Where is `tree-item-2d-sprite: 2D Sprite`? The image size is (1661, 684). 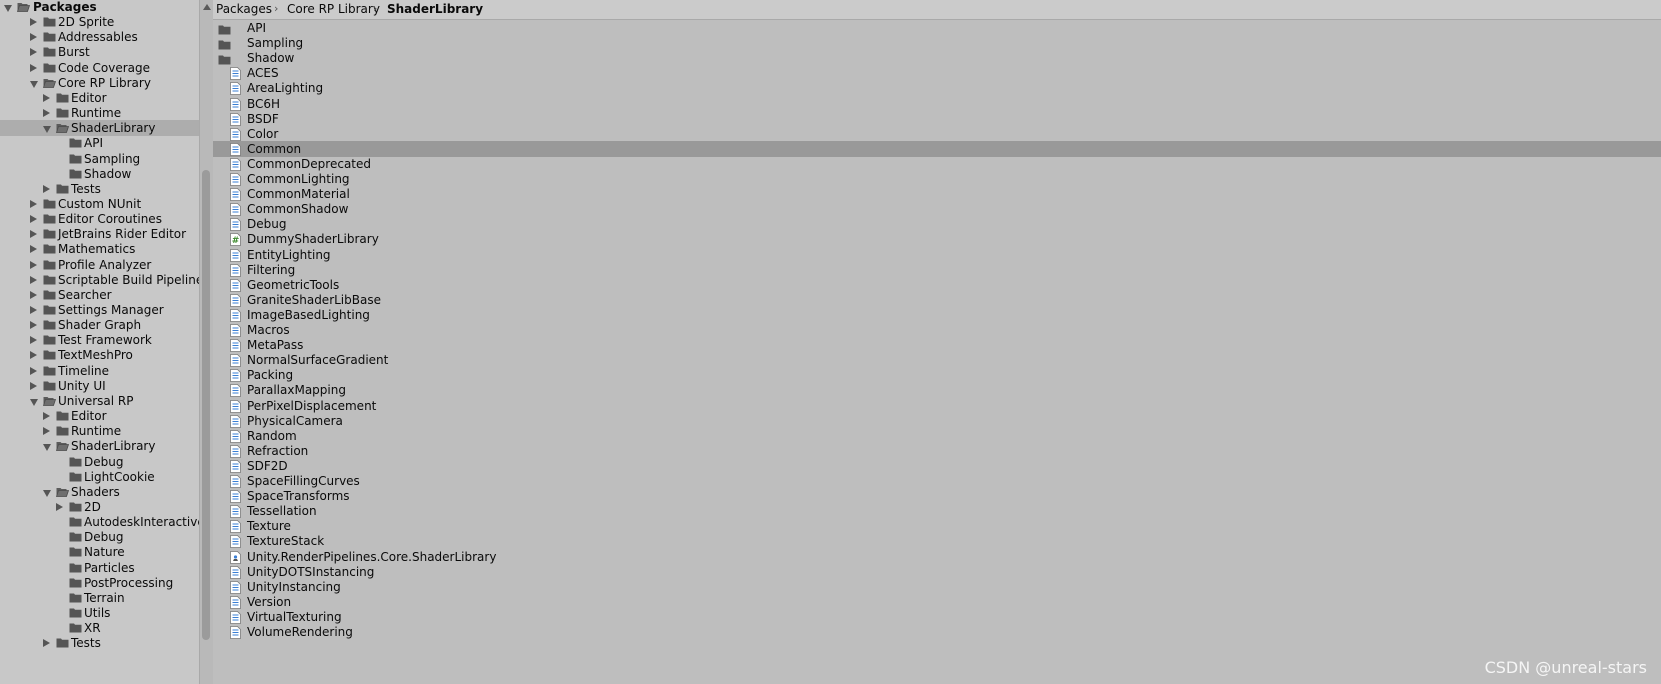
tree-item-2d-sprite: 2D Sprite is located at coordinates (99, 22).